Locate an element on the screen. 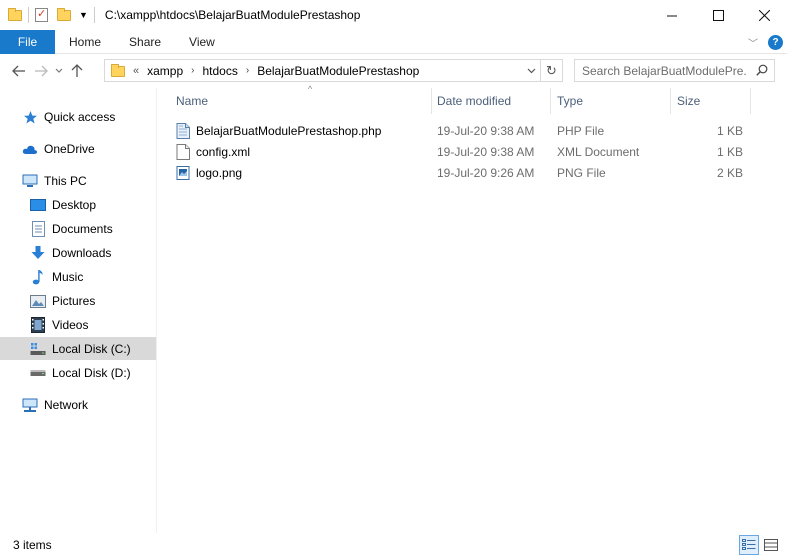 This screenshot has height=557, width=787. sidebar-item-label: Desktop is located at coordinates (74, 205).